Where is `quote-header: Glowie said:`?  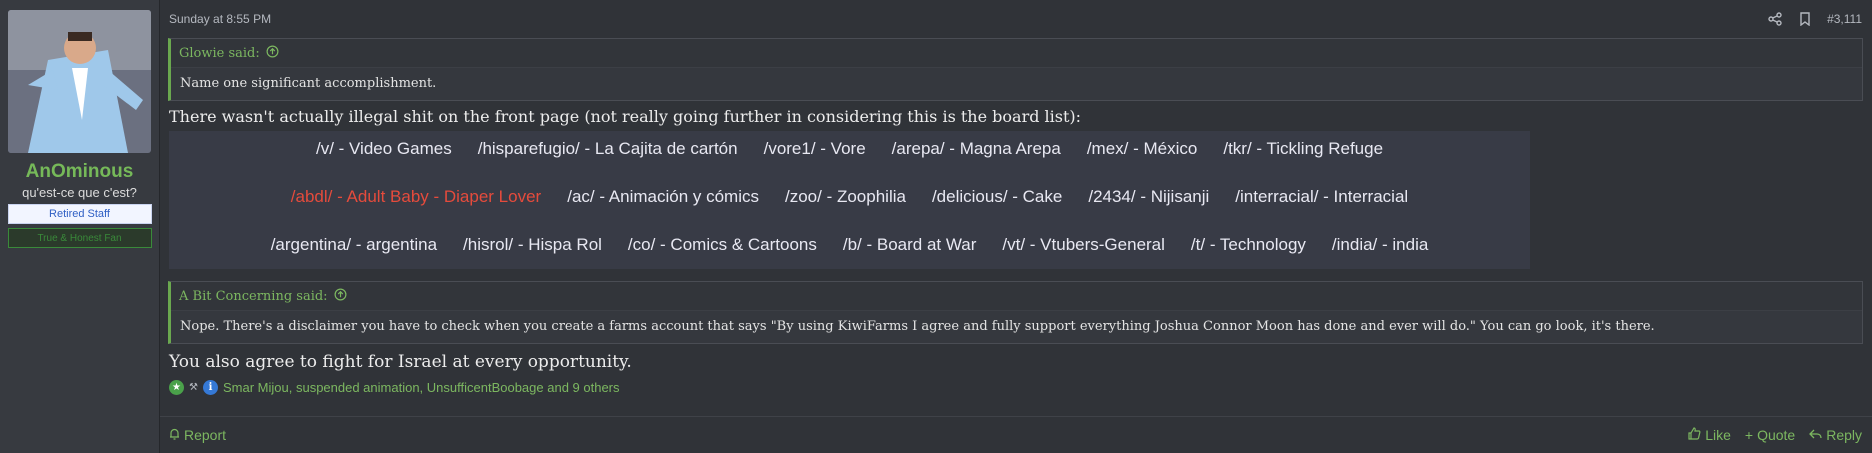
quote-header: Glowie said: is located at coordinates (1016, 53).